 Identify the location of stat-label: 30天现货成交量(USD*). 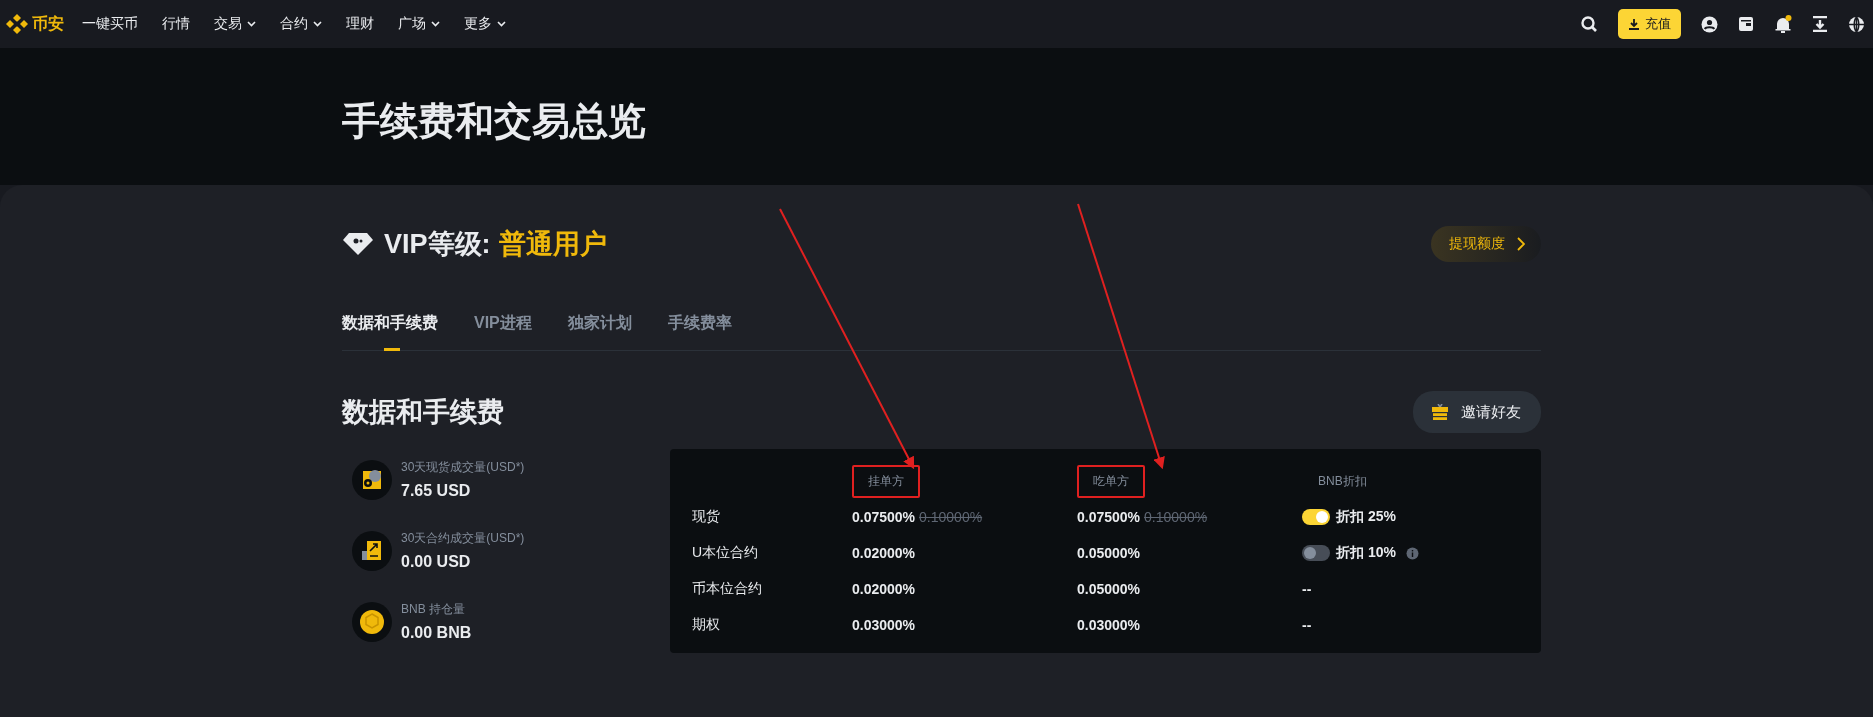
(463, 467).